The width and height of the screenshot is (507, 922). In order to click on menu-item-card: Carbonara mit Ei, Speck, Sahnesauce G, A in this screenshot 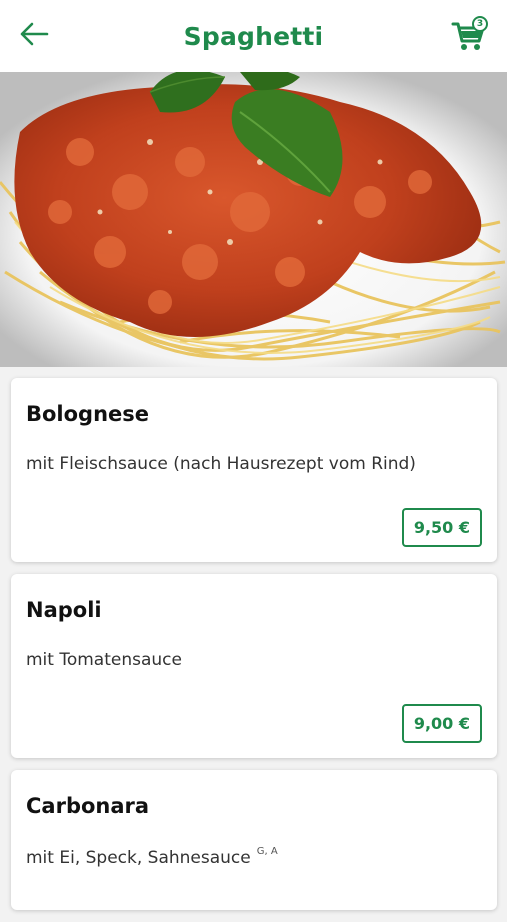, I will do `click(254, 840)`.